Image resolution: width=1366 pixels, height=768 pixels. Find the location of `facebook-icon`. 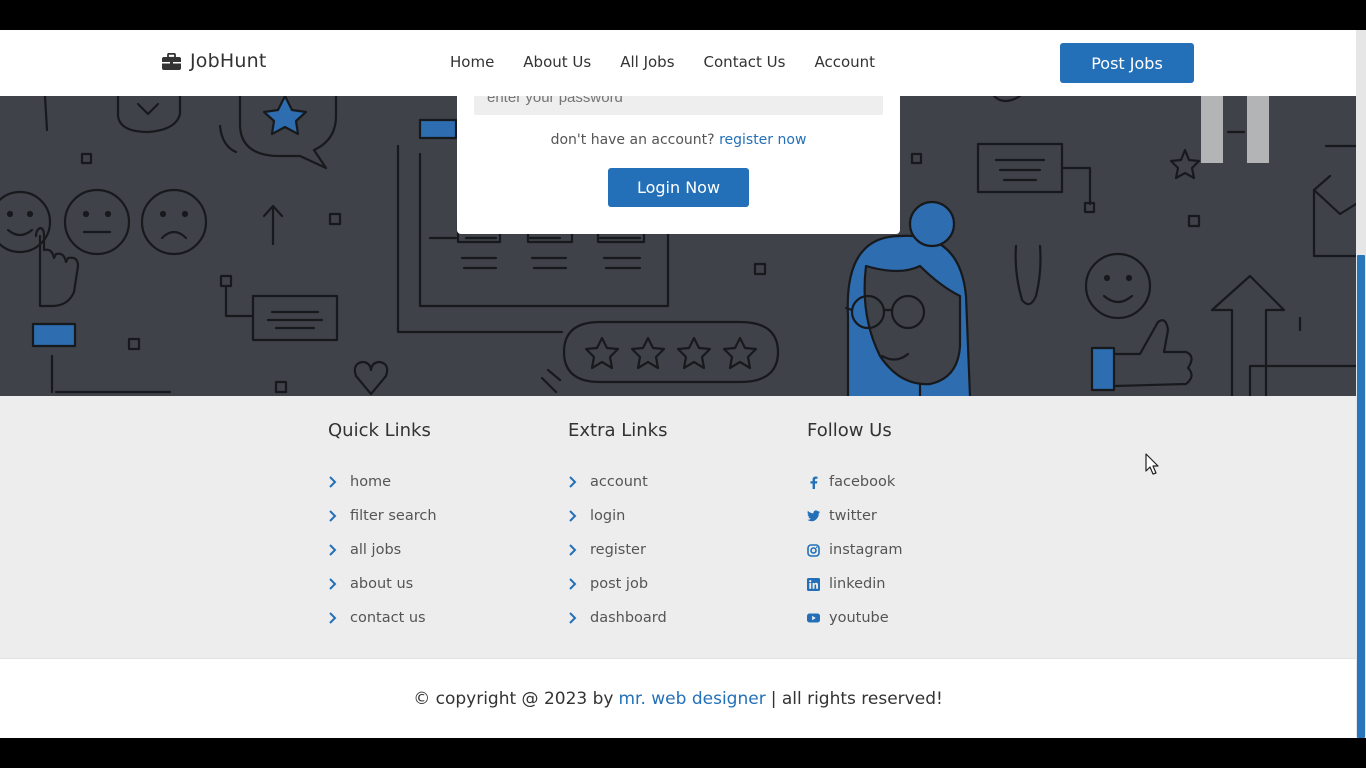

facebook-icon is located at coordinates (813, 482).